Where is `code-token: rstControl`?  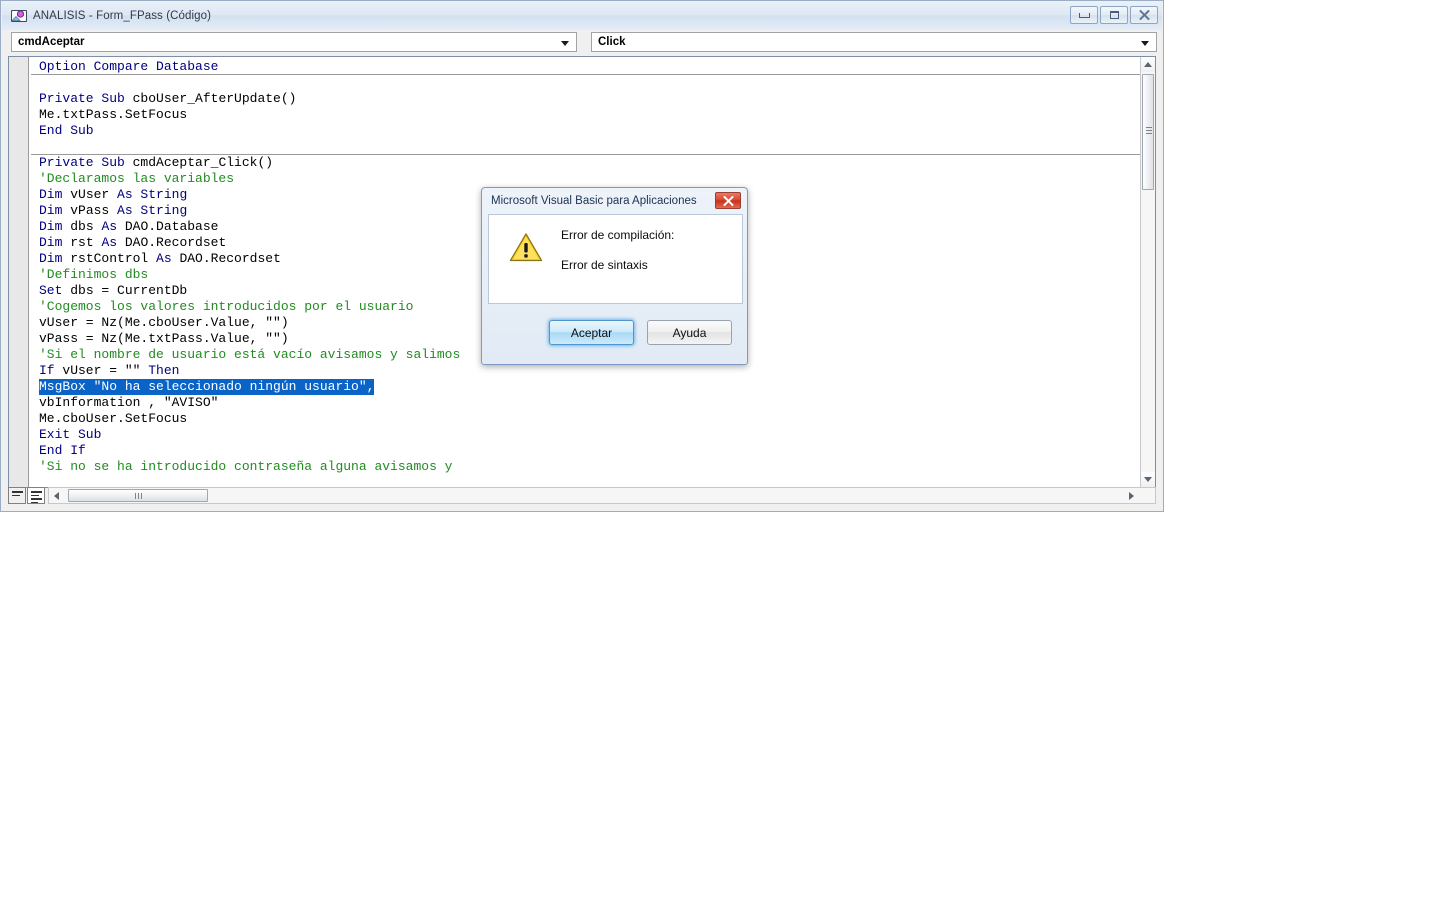 code-token: rstControl is located at coordinates (113, 258).